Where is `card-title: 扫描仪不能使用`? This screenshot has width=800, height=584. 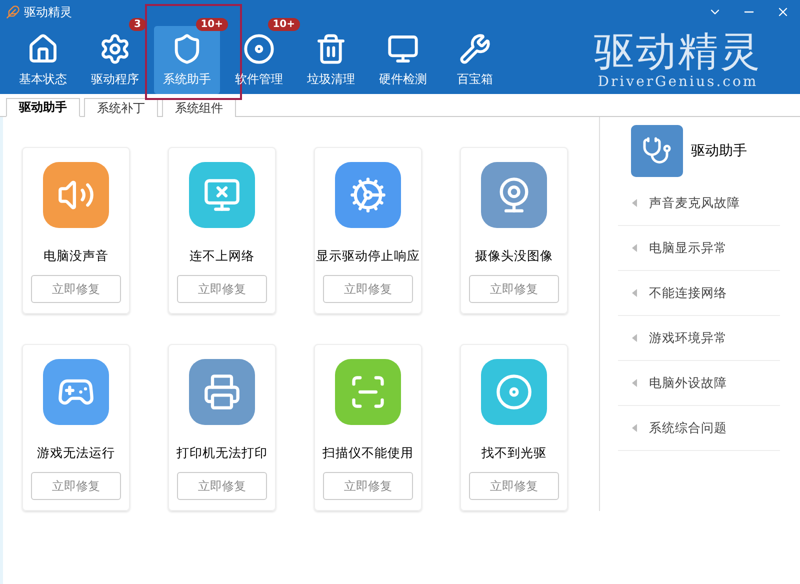 card-title: 扫描仪不能使用 is located at coordinates (368, 453).